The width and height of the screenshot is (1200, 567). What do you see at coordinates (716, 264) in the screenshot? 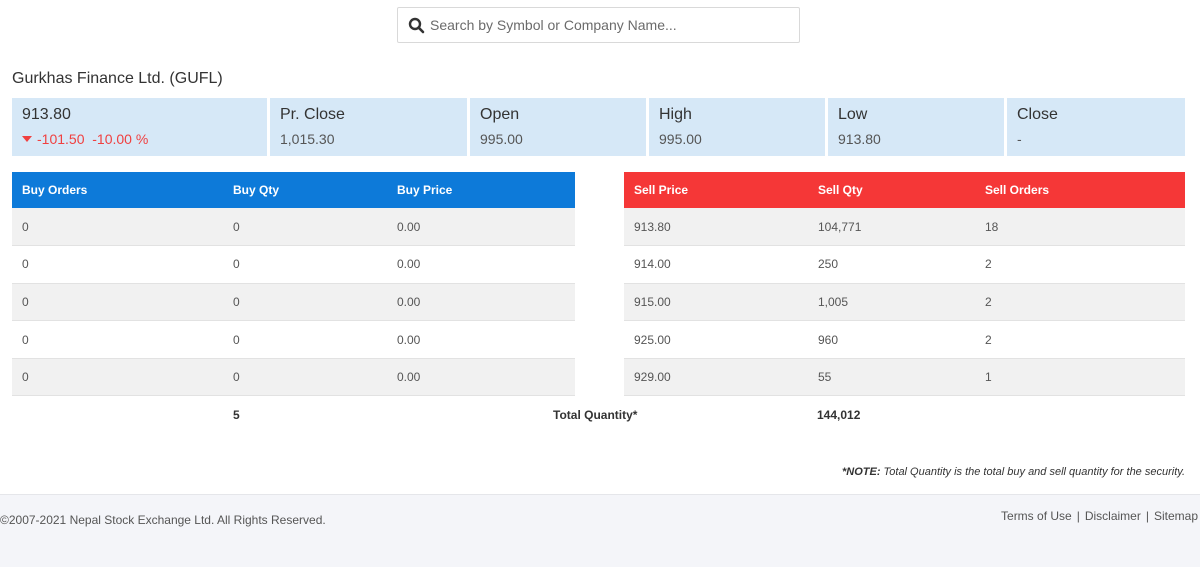
I see `sell-price-cell: 914.00` at bounding box center [716, 264].